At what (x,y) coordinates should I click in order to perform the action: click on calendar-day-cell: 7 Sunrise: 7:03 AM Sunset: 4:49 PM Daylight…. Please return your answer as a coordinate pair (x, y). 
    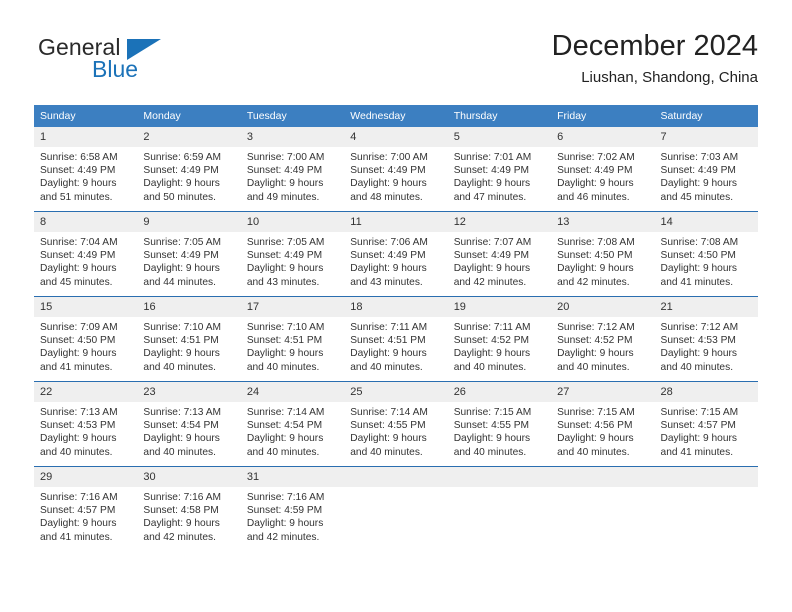
    Looking at the image, I should click on (706, 169).